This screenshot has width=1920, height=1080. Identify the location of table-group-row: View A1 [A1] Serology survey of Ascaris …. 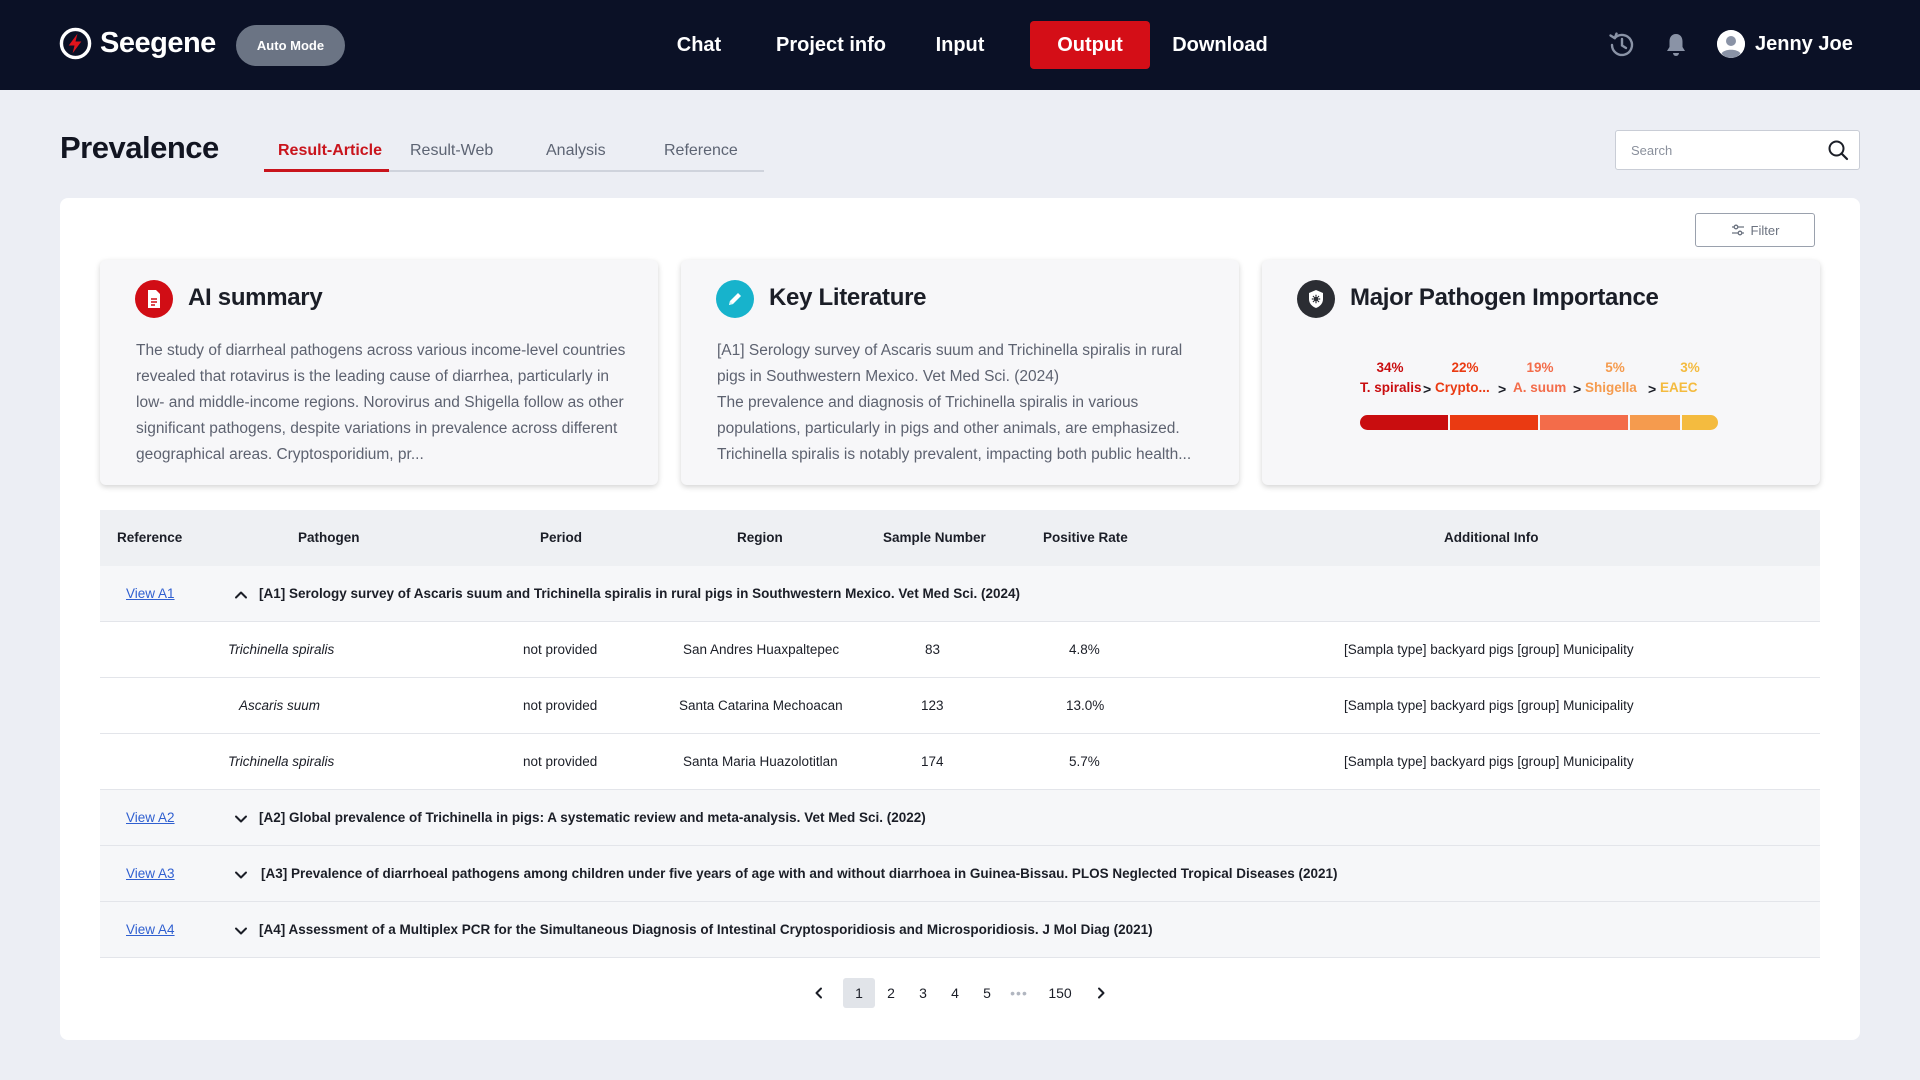
(960, 594).